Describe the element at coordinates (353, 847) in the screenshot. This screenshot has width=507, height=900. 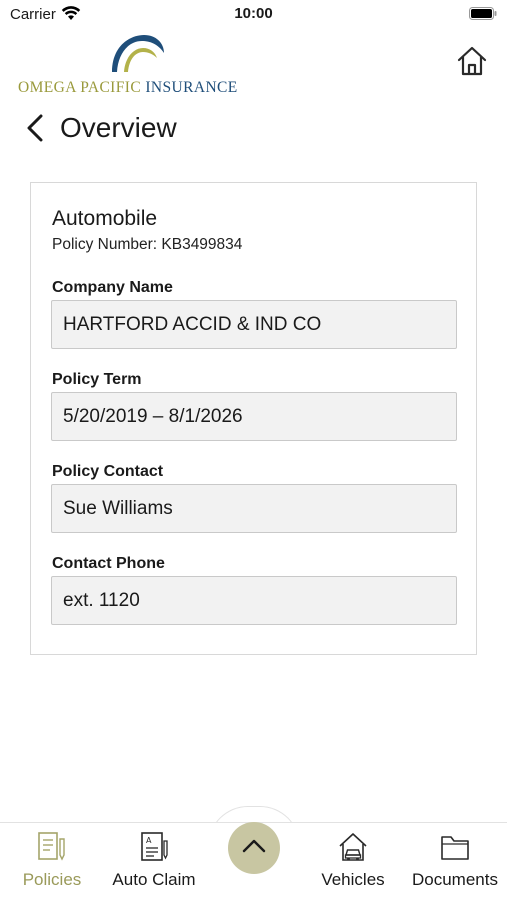
I see `vehicles-icon` at that location.